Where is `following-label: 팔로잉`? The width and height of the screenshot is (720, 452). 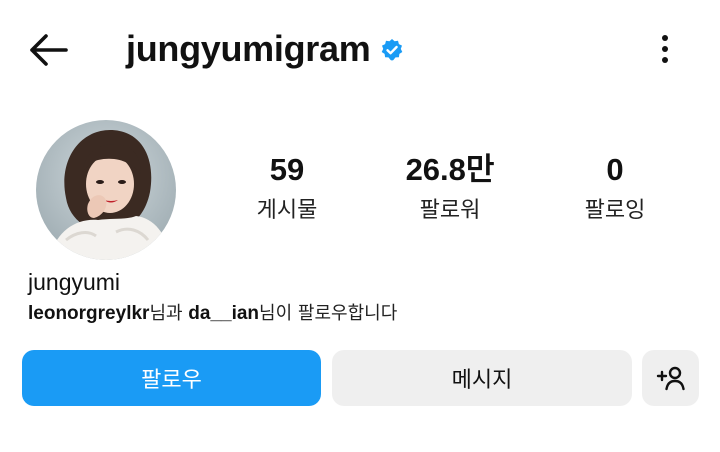
following-label: 팔로잉 is located at coordinates (615, 210).